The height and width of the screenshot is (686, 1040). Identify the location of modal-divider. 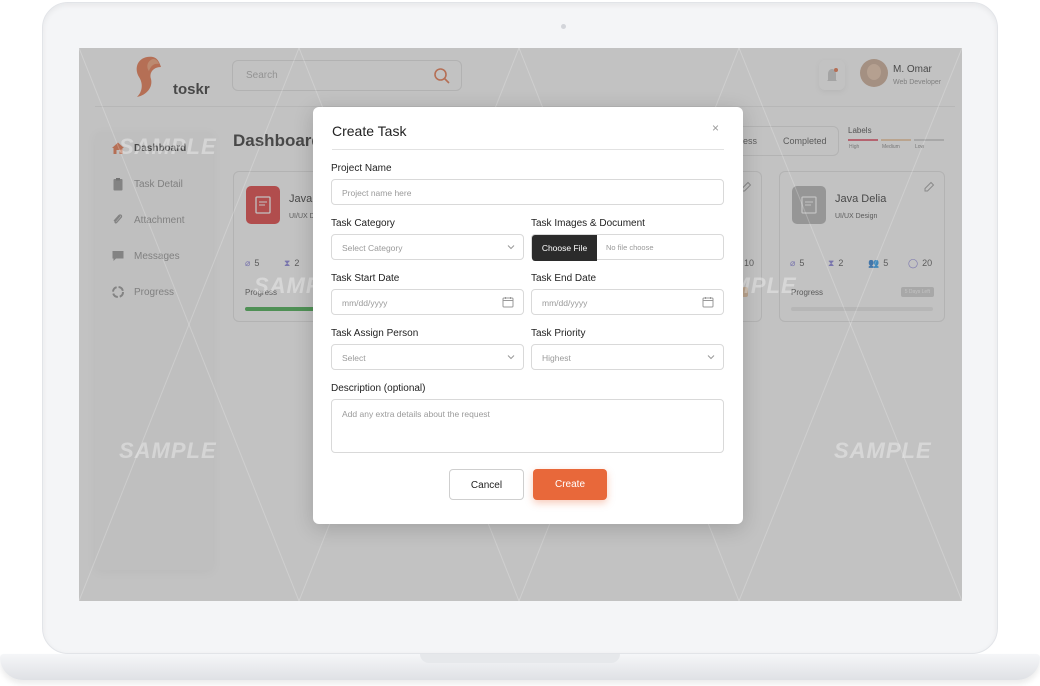
(528, 149).